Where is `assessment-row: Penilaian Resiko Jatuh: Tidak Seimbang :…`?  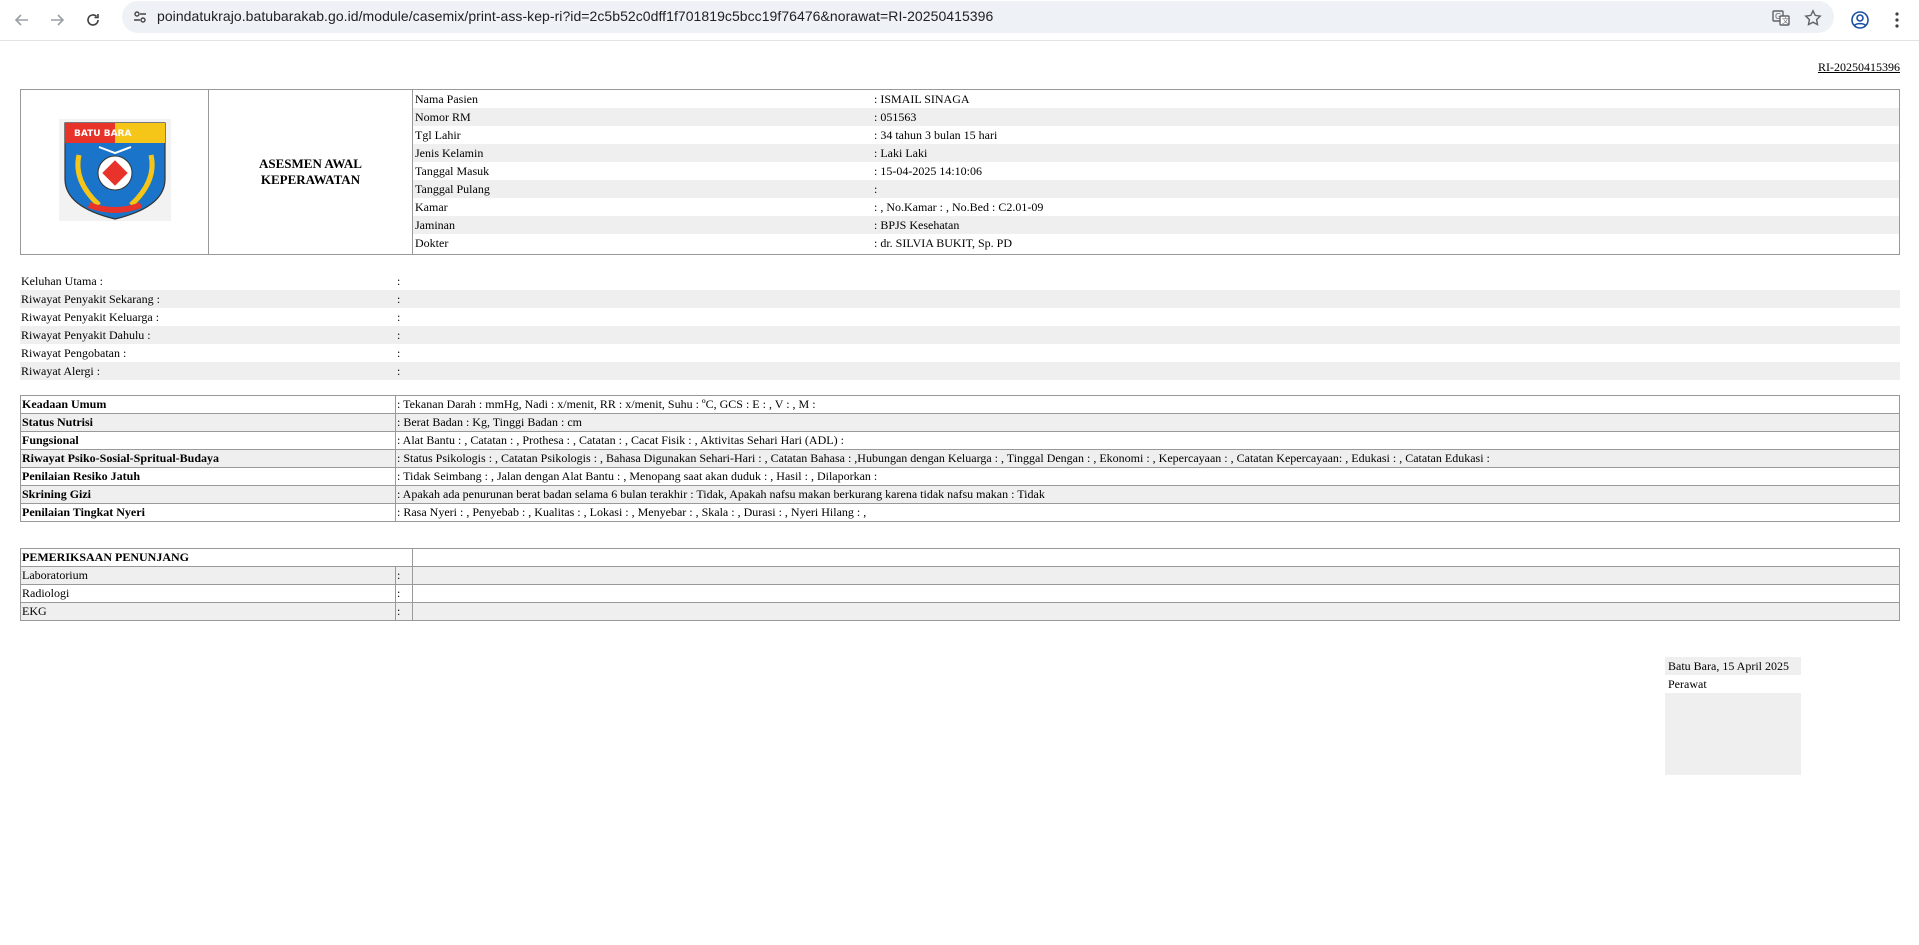 assessment-row: Penilaian Resiko Jatuh: Tidak Seimbang :… is located at coordinates (960, 476).